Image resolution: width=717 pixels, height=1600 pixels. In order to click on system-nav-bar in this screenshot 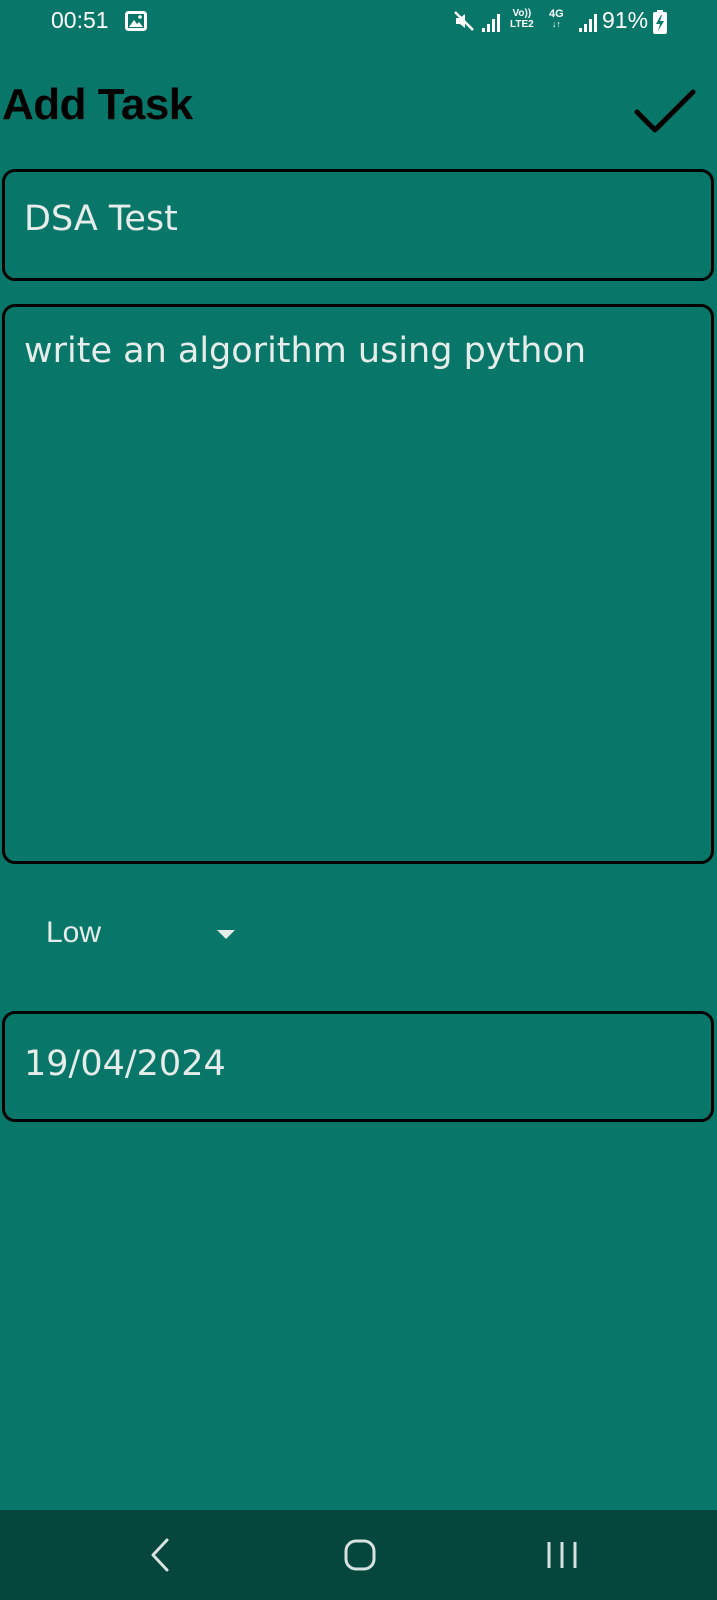, I will do `click(358, 1555)`.